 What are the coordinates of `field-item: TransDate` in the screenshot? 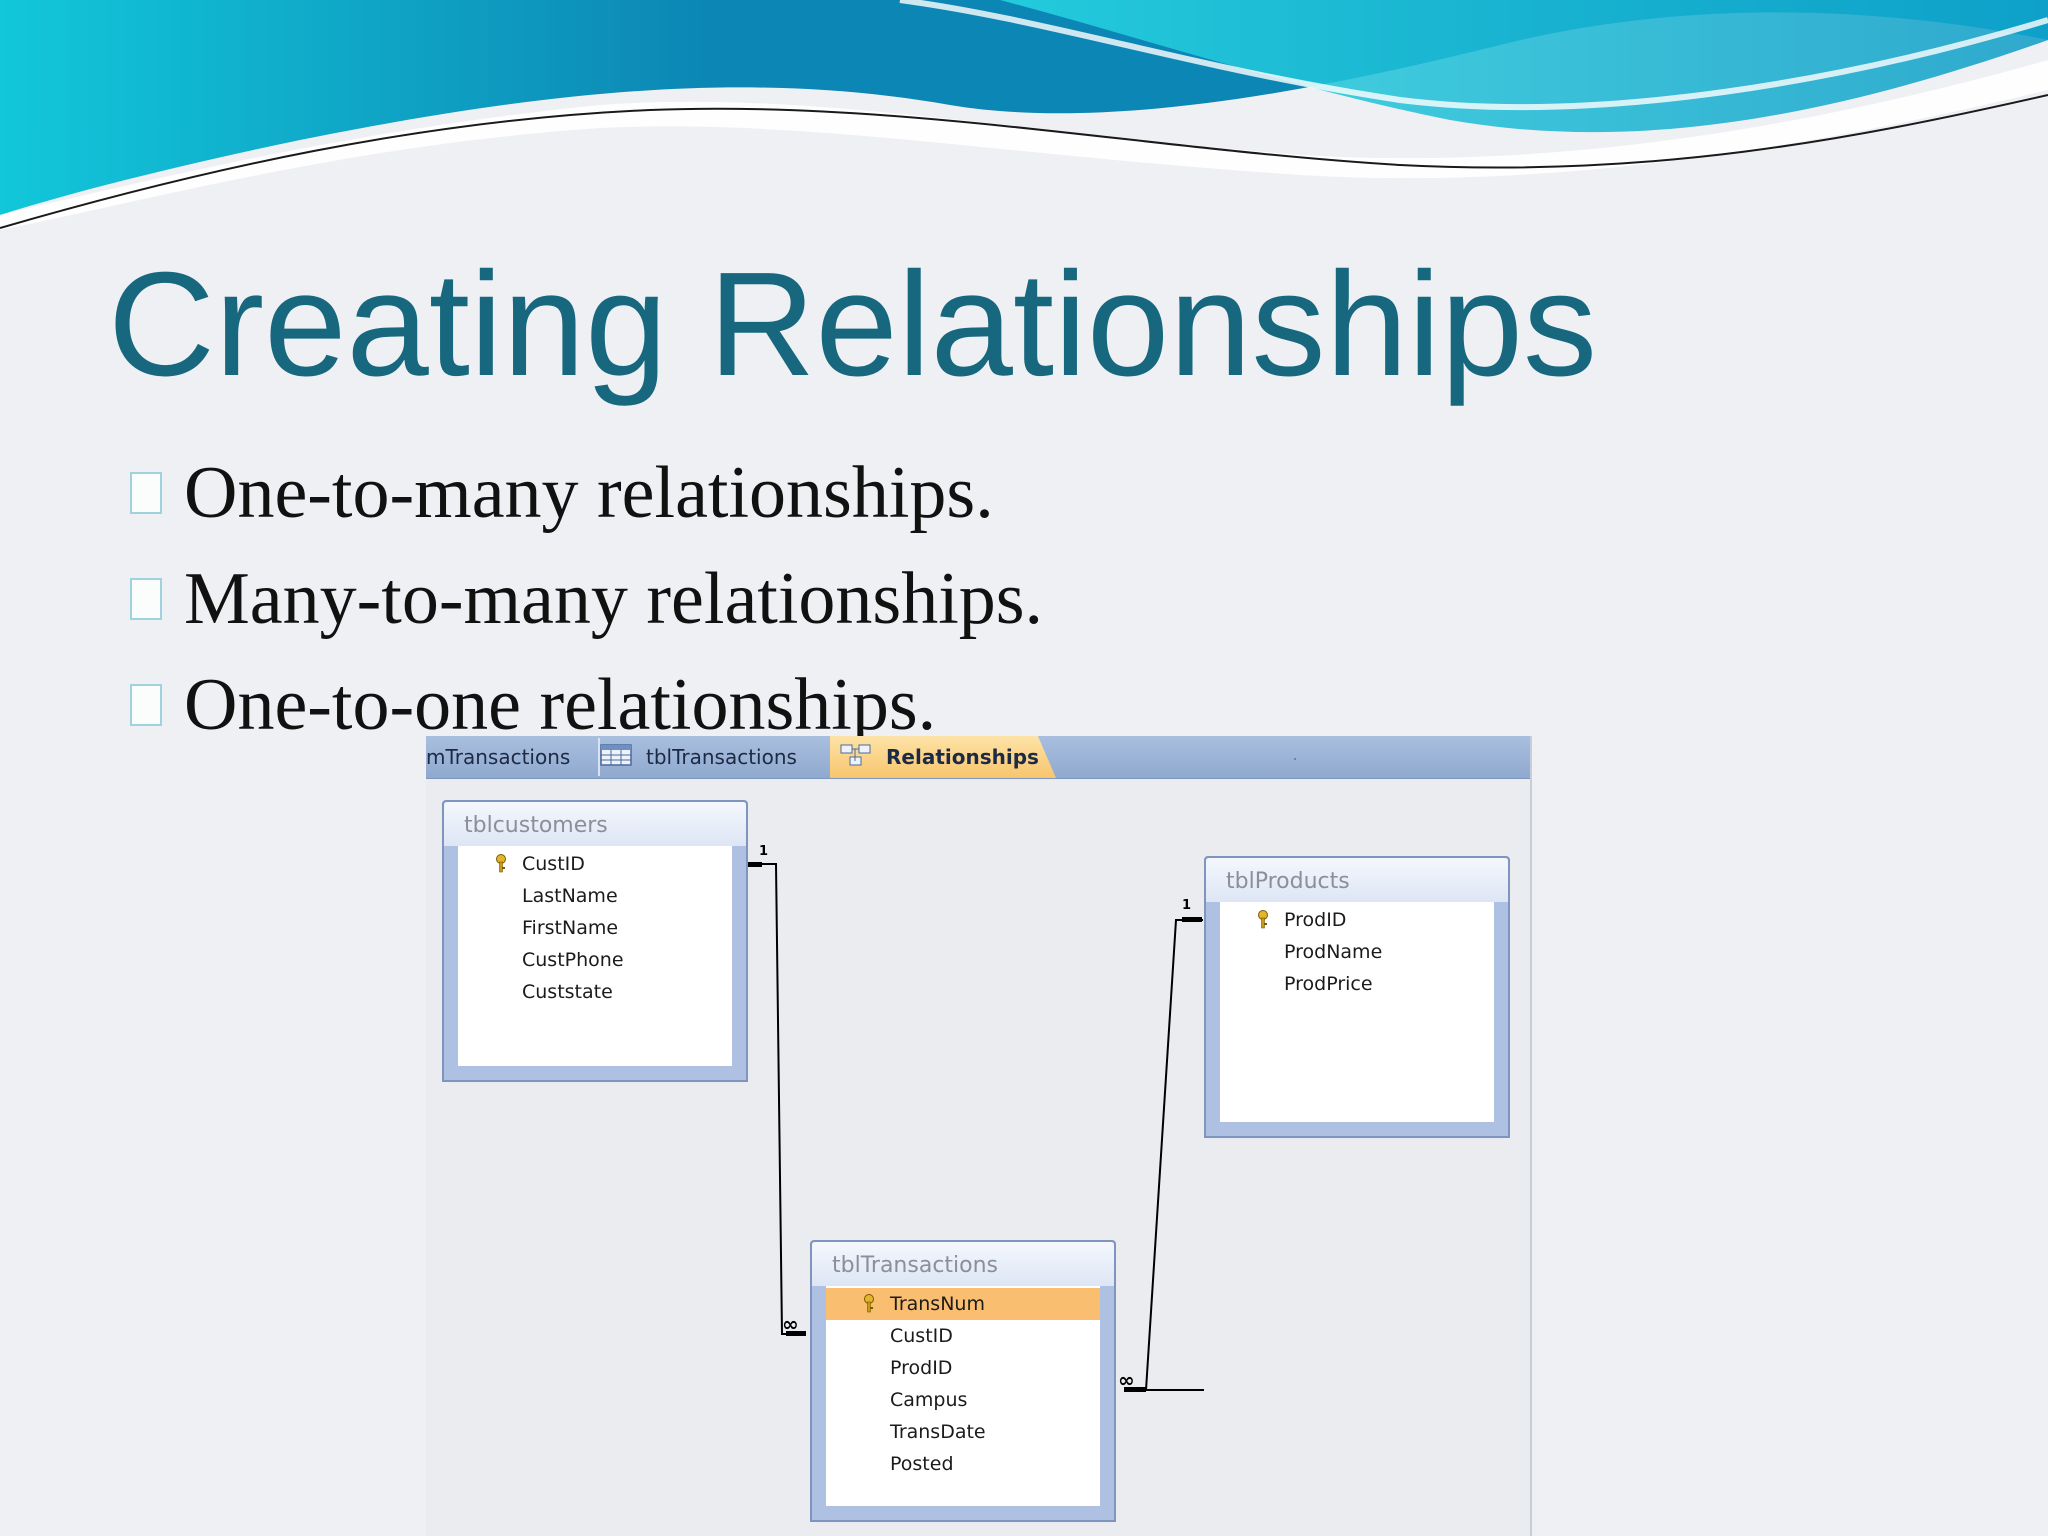 It's located at (963, 1432).